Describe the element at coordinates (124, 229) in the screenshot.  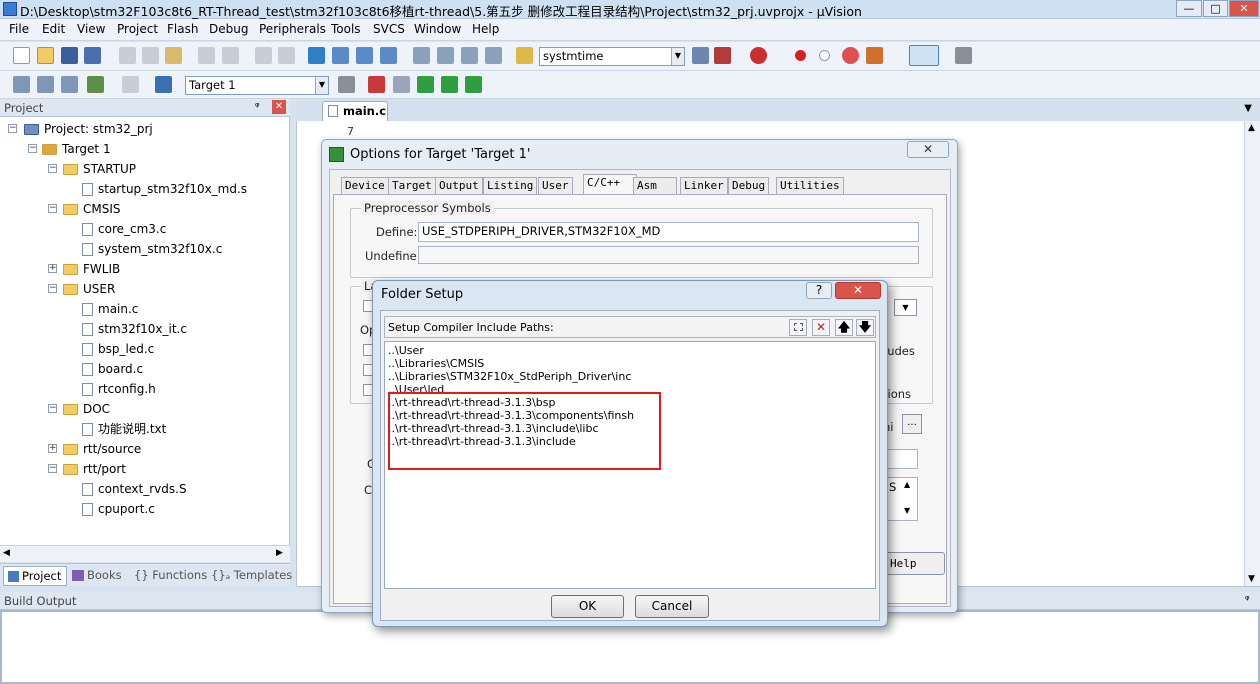
I see `tree-item: core_cm3.c` at that location.